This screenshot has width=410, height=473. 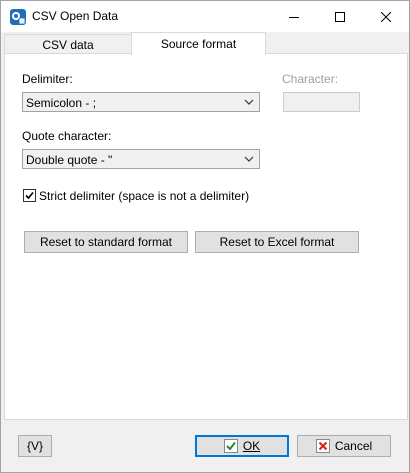 I want to click on minimize-icon, so click(x=294, y=17).